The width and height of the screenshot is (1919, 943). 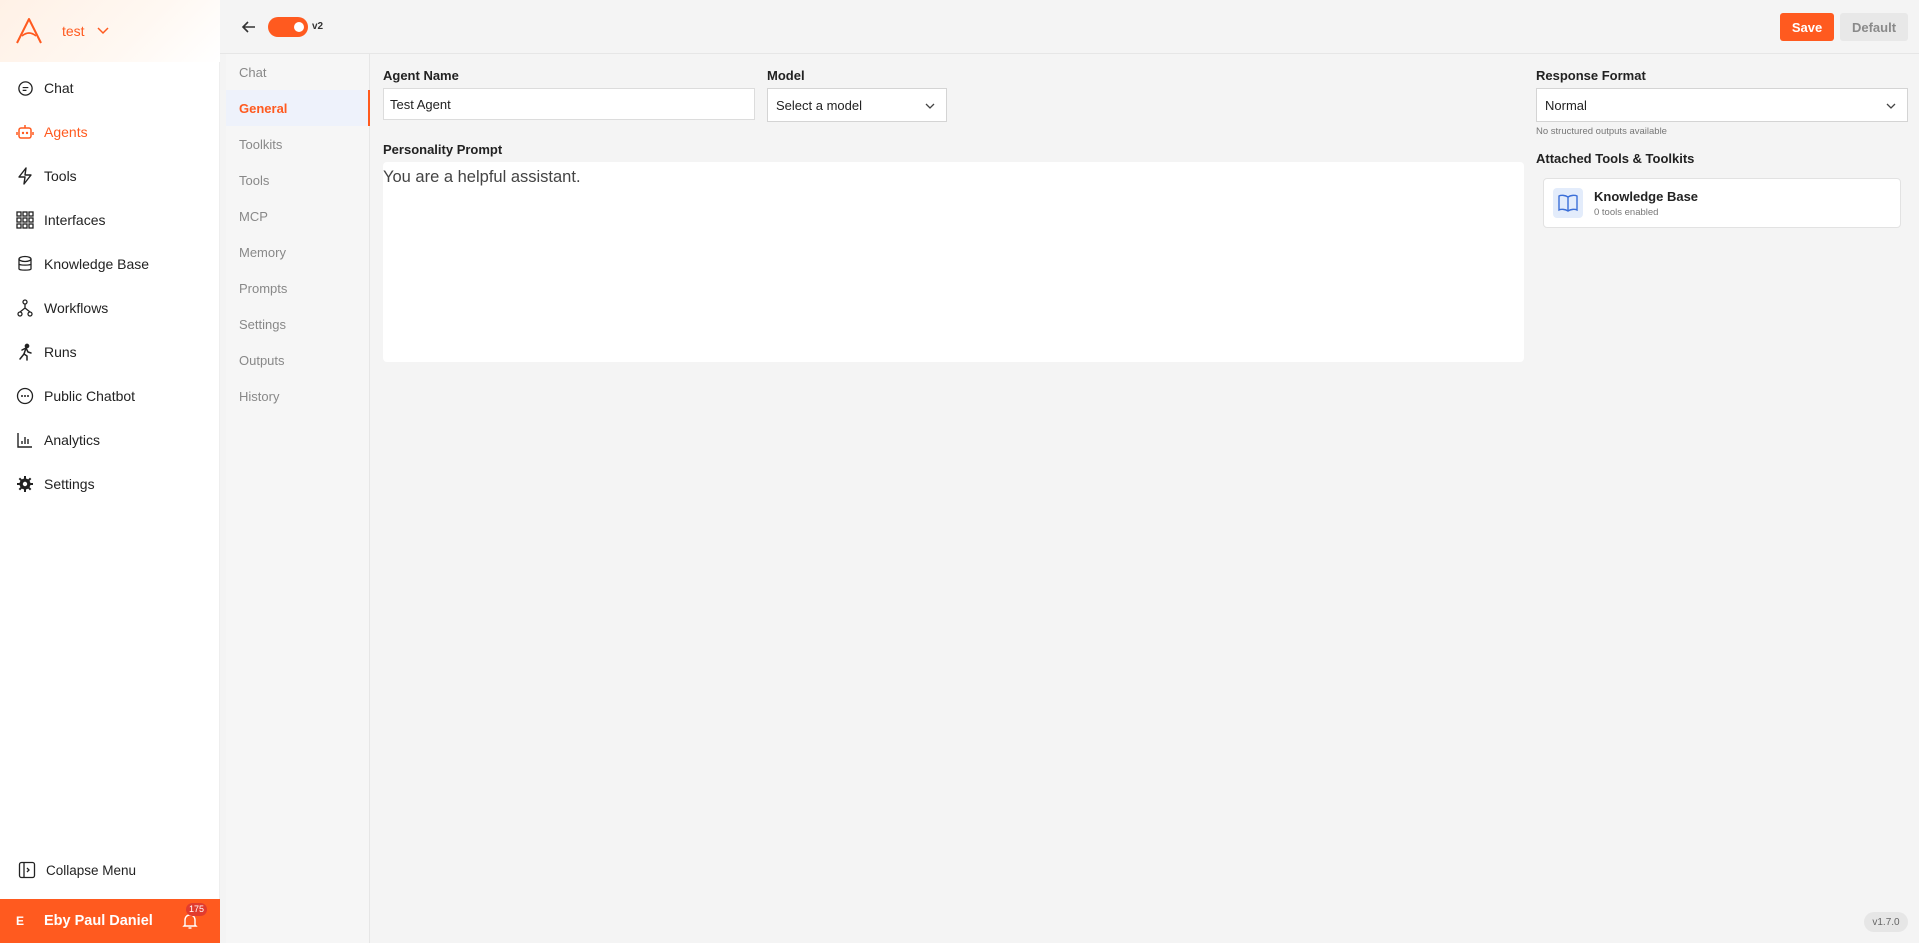 What do you see at coordinates (819, 105) in the screenshot?
I see `model-select-value: Select a model` at bounding box center [819, 105].